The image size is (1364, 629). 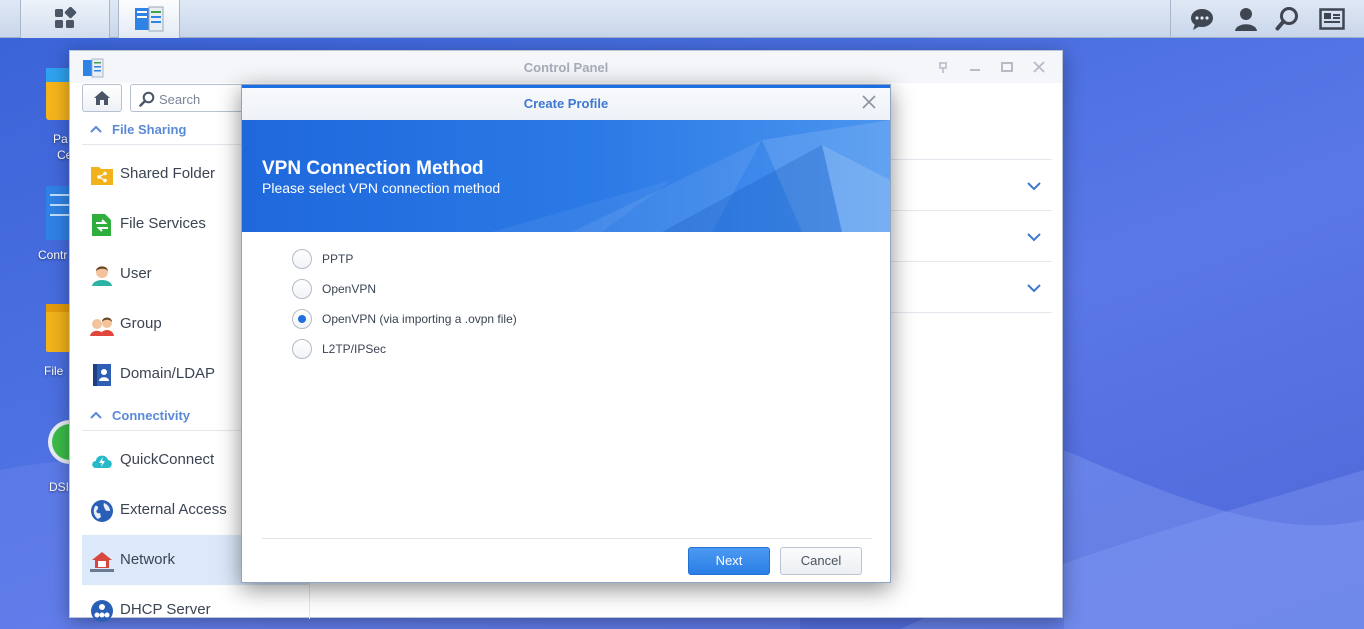 What do you see at coordinates (102, 461) in the screenshot?
I see `quickconnect-icon` at bounding box center [102, 461].